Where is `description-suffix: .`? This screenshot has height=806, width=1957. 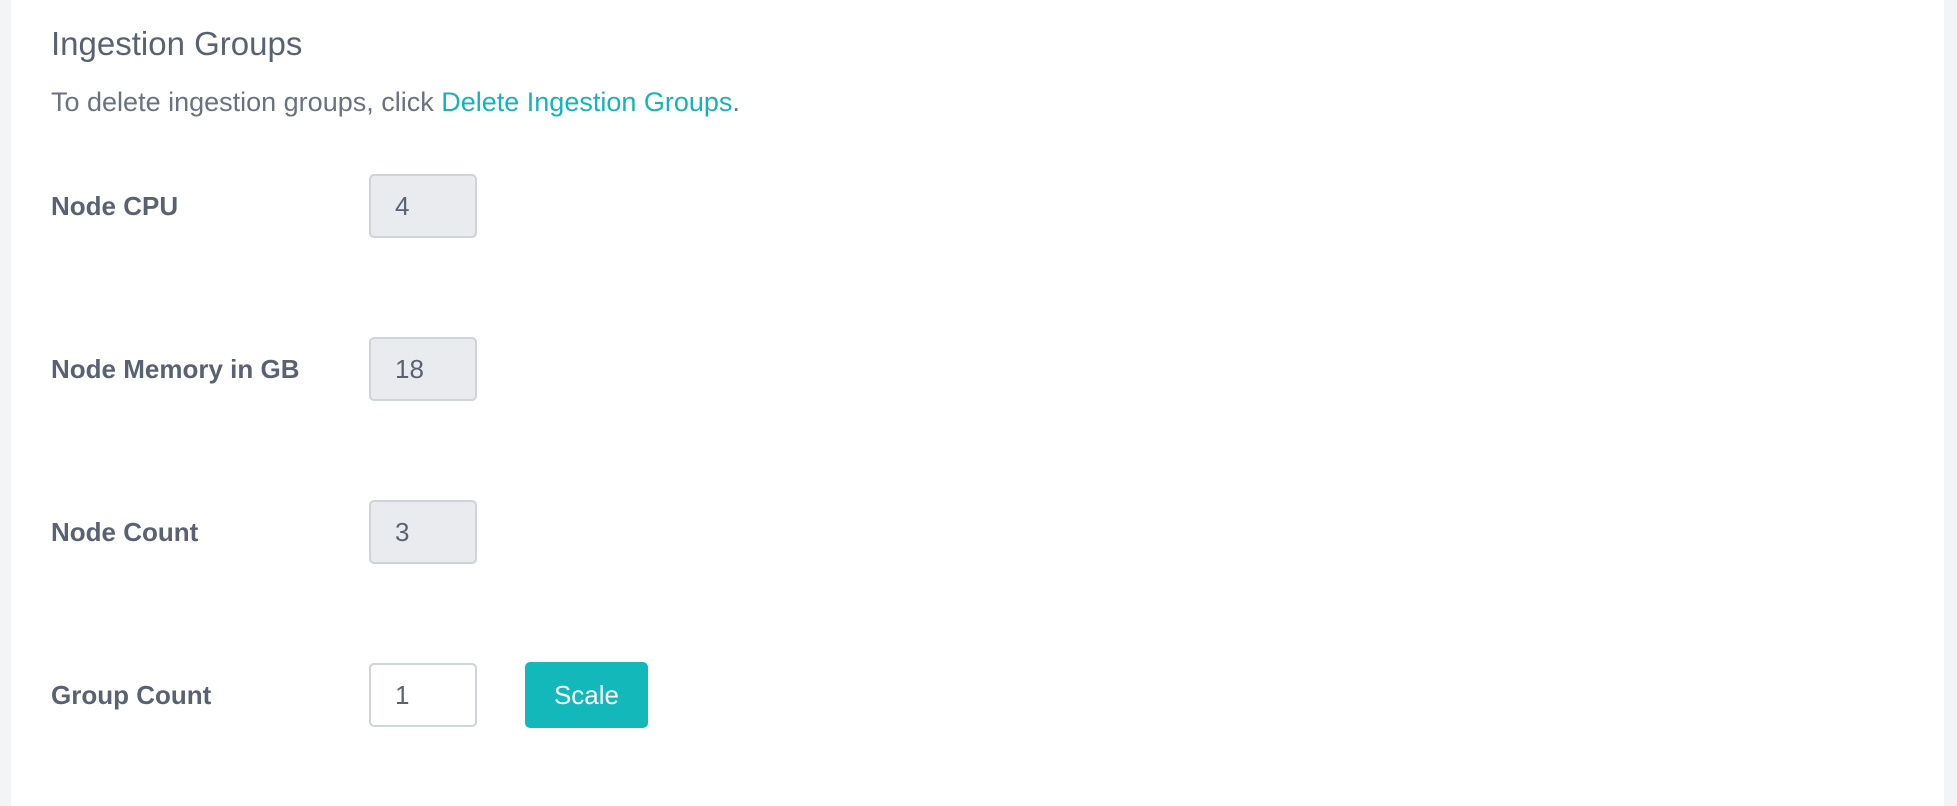 description-suffix: . is located at coordinates (736, 102).